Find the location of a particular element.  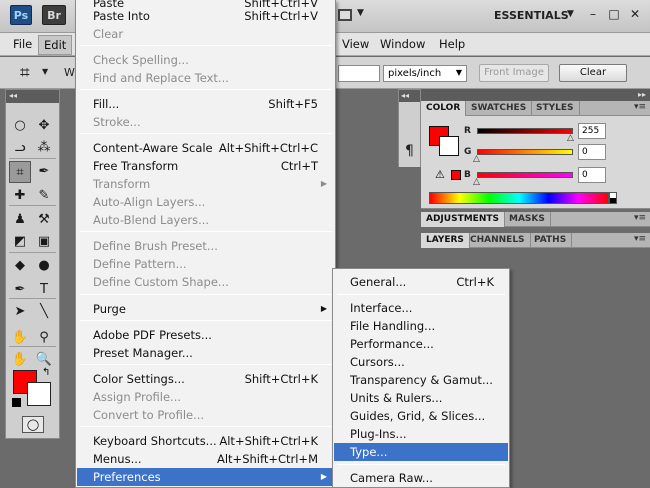

brush-tool-icon: ✎ is located at coordinates (44, 196).